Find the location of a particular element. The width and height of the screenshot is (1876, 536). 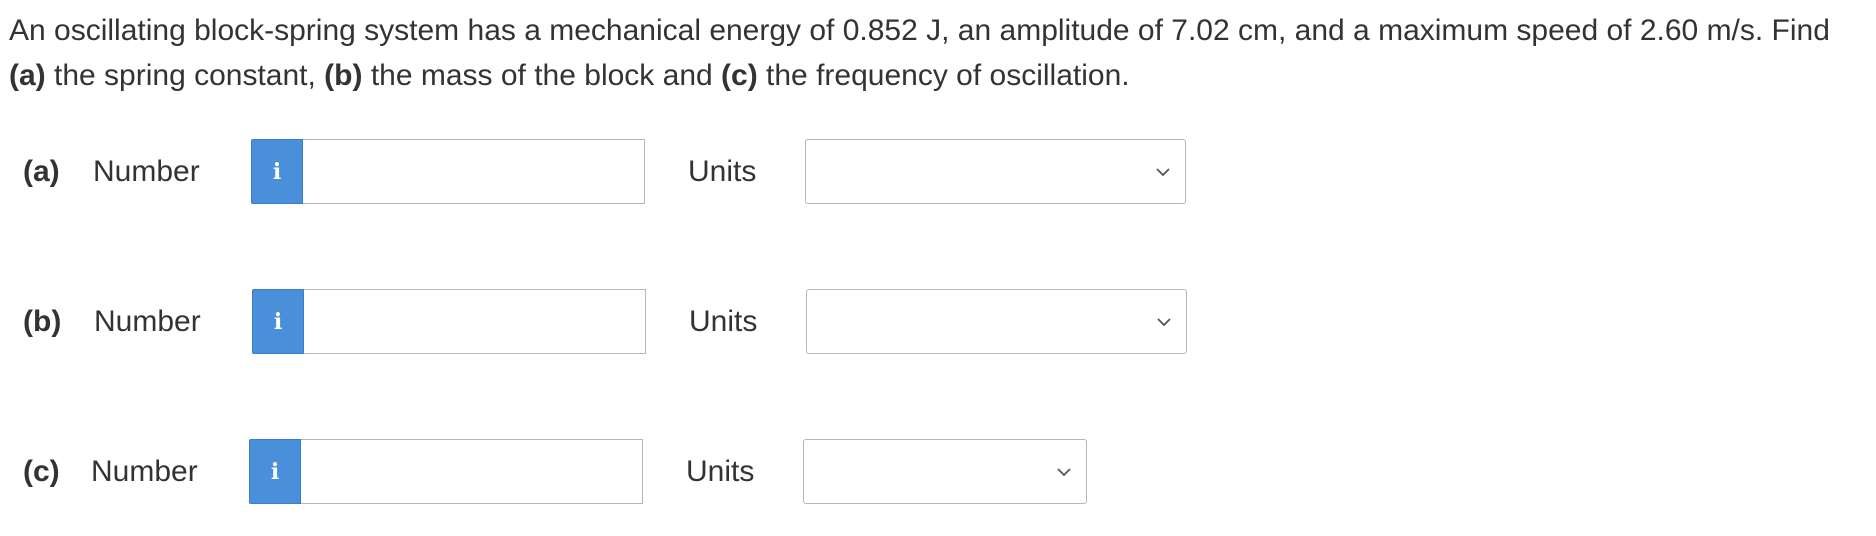

part-b-text: the mass of the block and is located at coordinates (542, 75).